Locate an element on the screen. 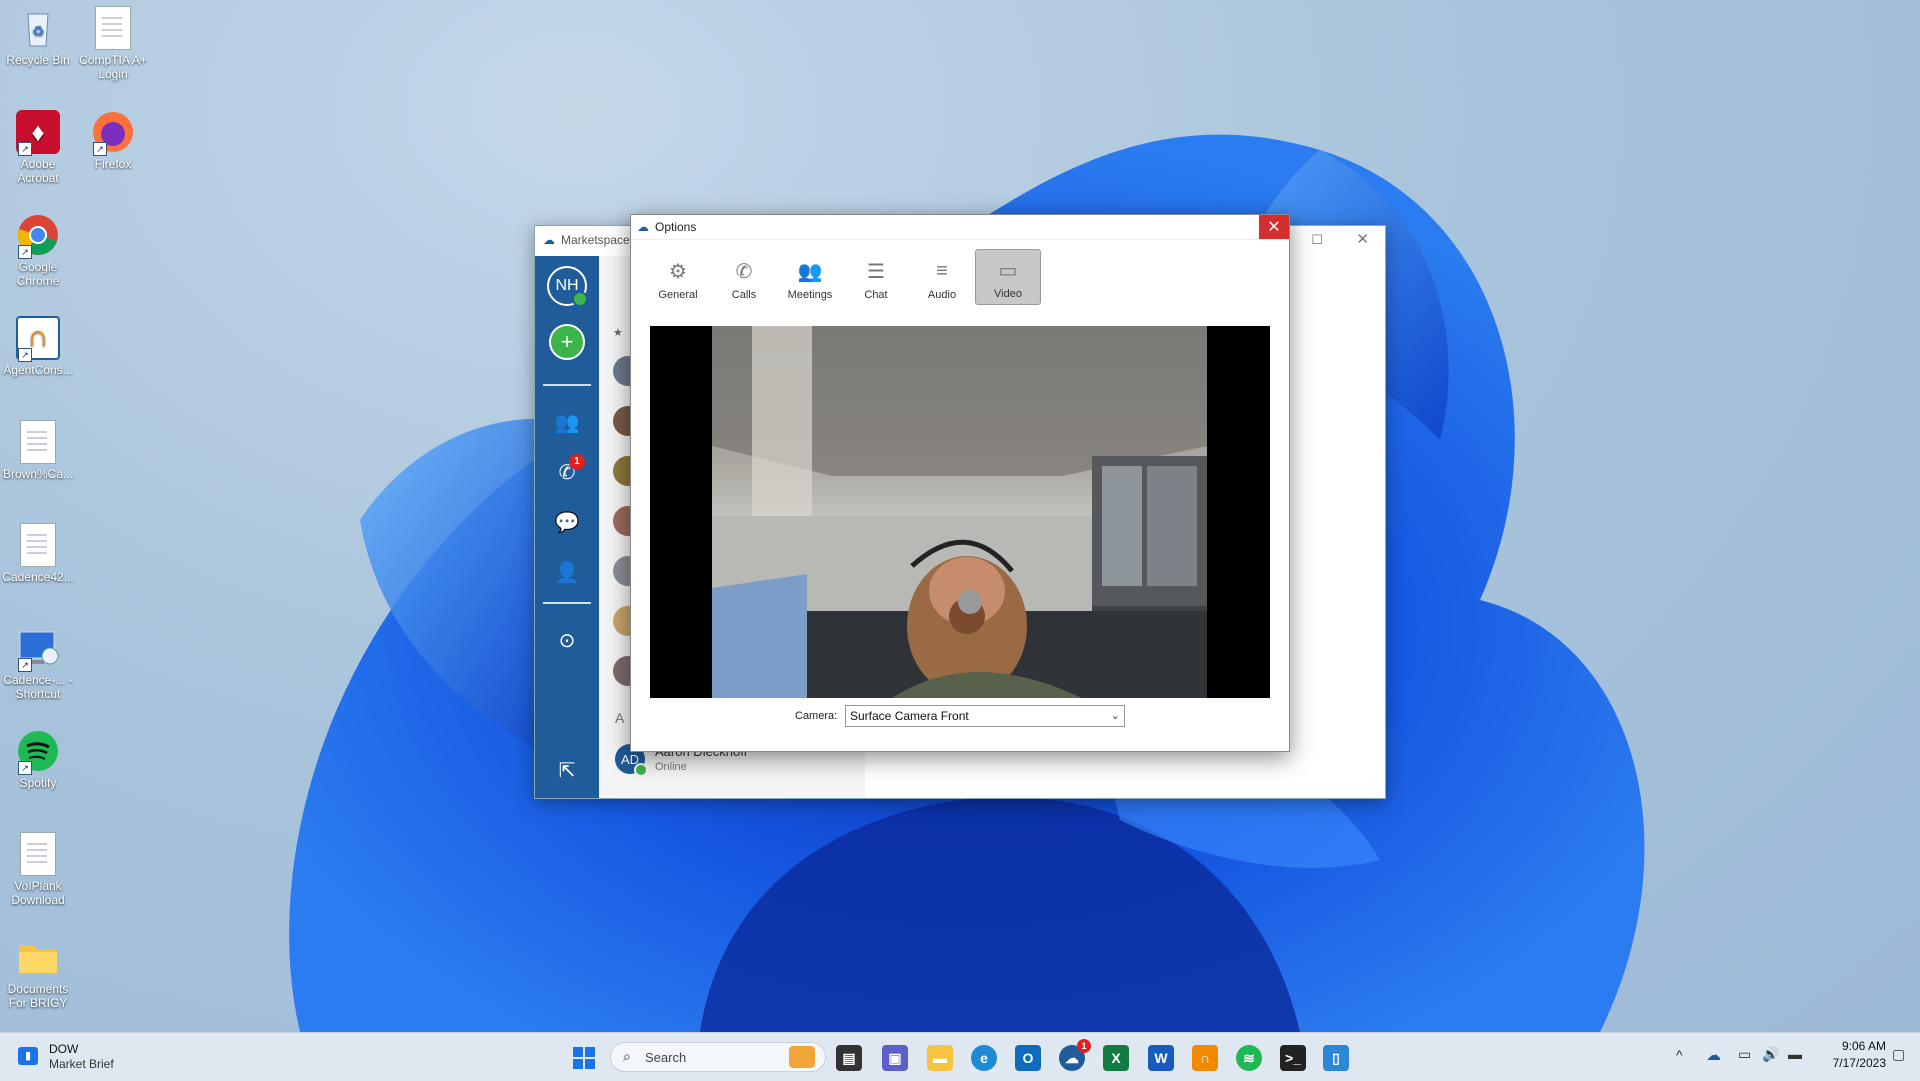 The height and width of the screenshot is (1081, 1920). task-view-icon: ▤ is located at coordinates (849, 1058).